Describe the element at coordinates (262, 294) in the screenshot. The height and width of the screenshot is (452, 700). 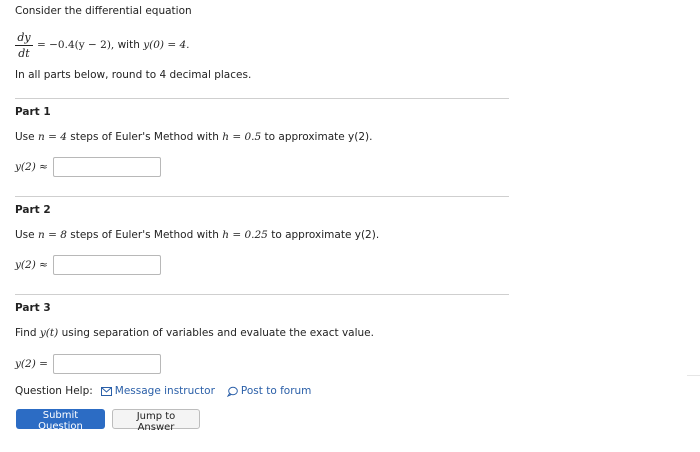
I see `divider-part3` at that location.